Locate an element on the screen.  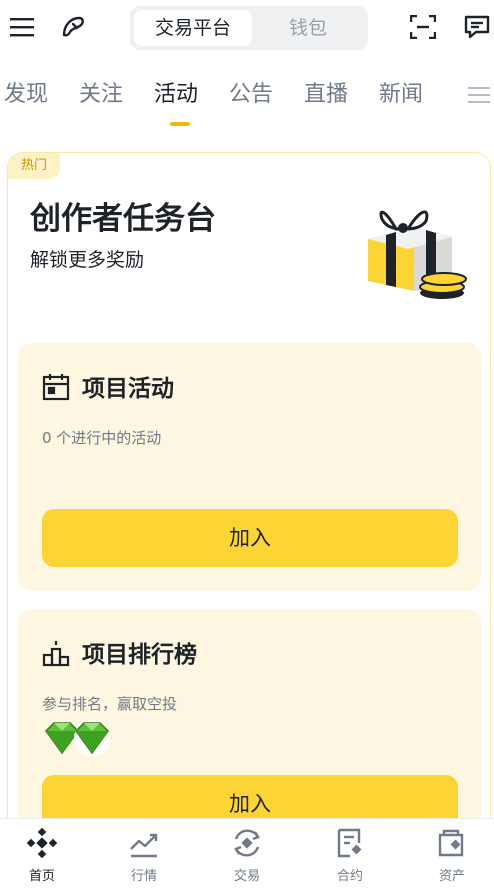
nav-label: 资产 is located at coordinates (451, 876).